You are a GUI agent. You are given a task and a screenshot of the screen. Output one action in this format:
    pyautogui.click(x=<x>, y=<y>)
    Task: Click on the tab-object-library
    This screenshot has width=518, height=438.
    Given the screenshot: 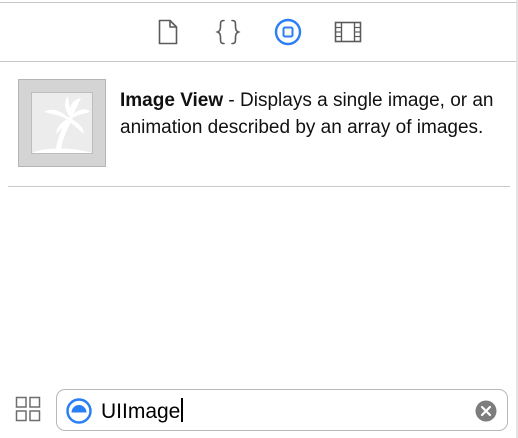 What is the action you would take?
    pyautogui.click(x=288, y=32)
    